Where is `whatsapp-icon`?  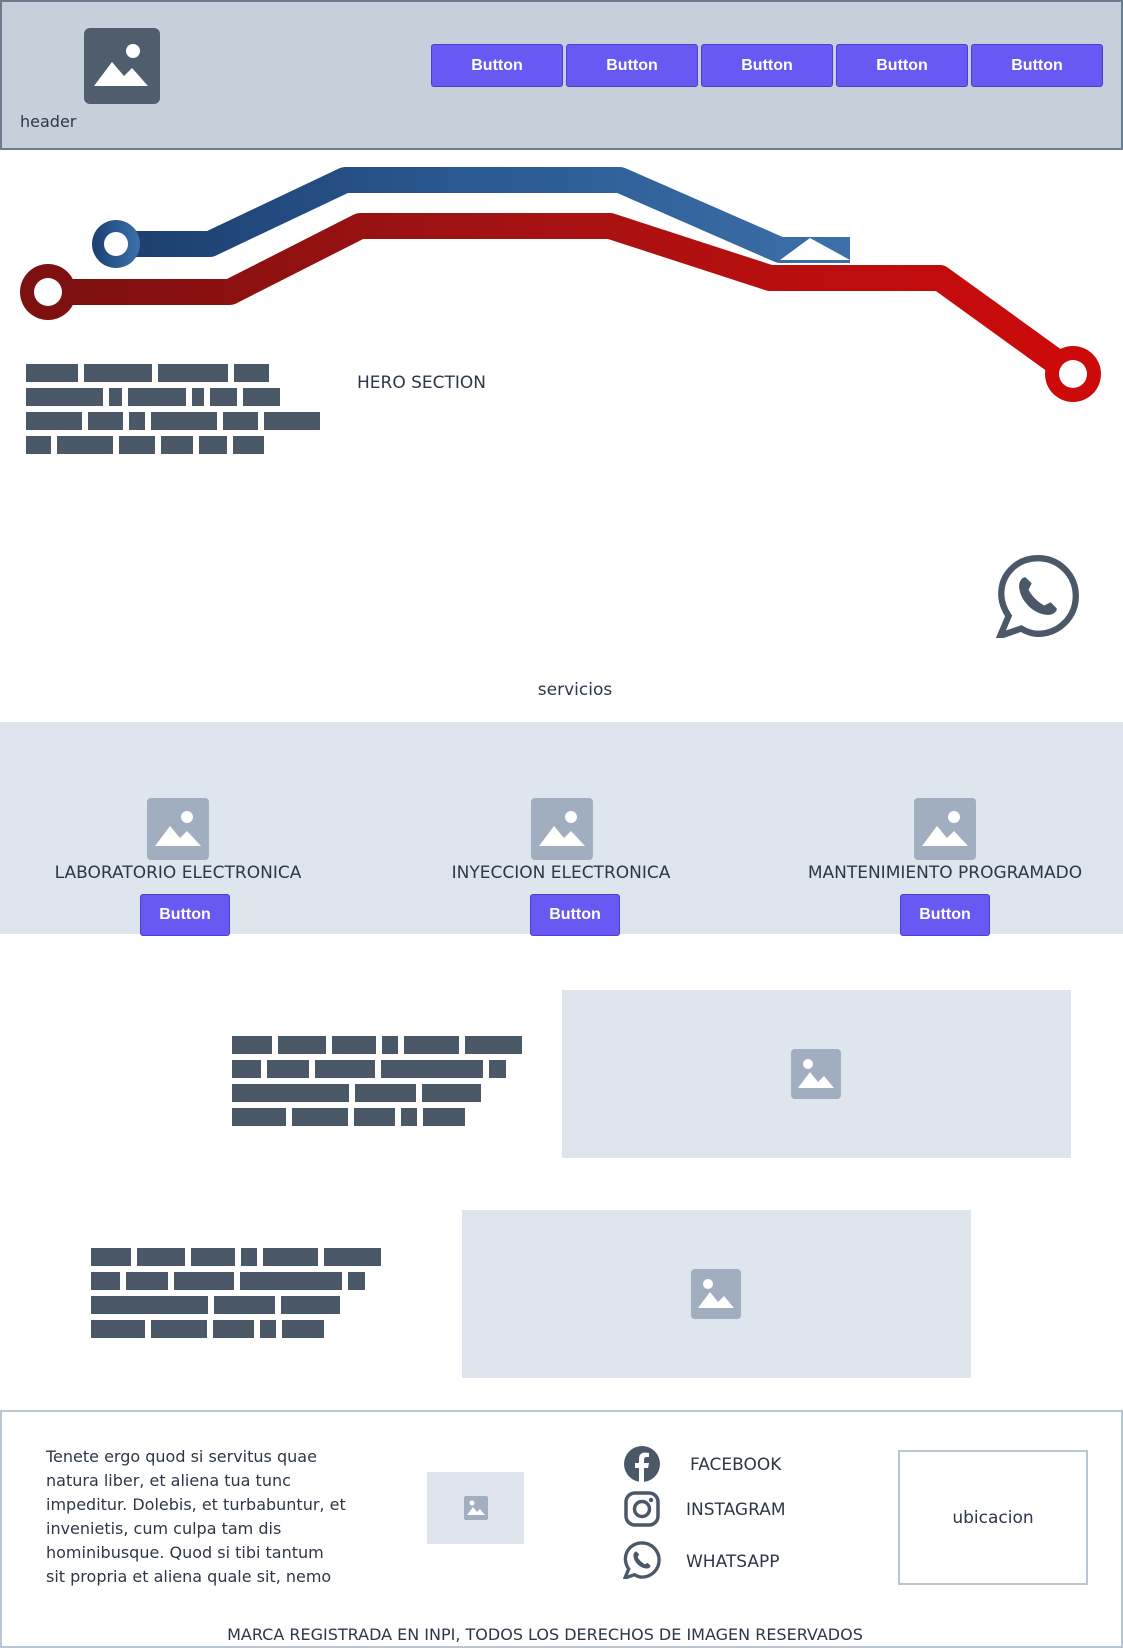
whatsapp-icon is located at coordinates (642, 1560).